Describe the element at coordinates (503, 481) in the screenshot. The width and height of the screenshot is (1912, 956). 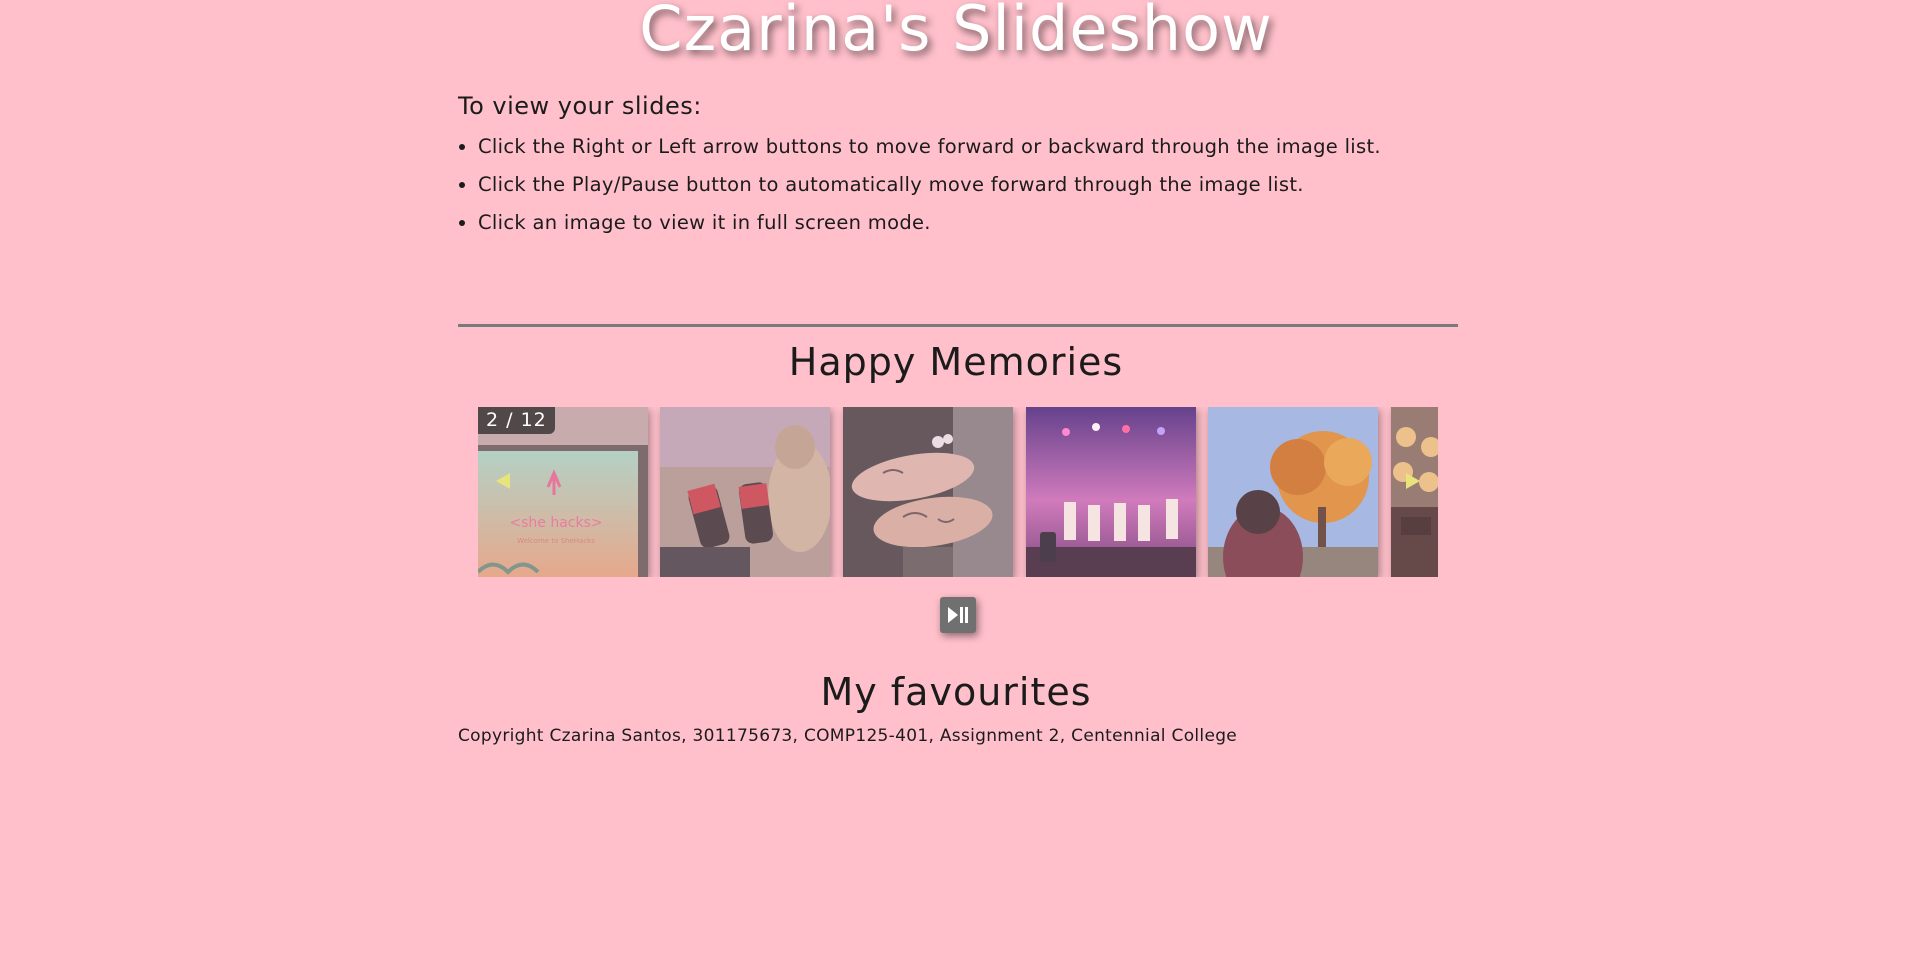
I see `left-arrow-icon` at that location.